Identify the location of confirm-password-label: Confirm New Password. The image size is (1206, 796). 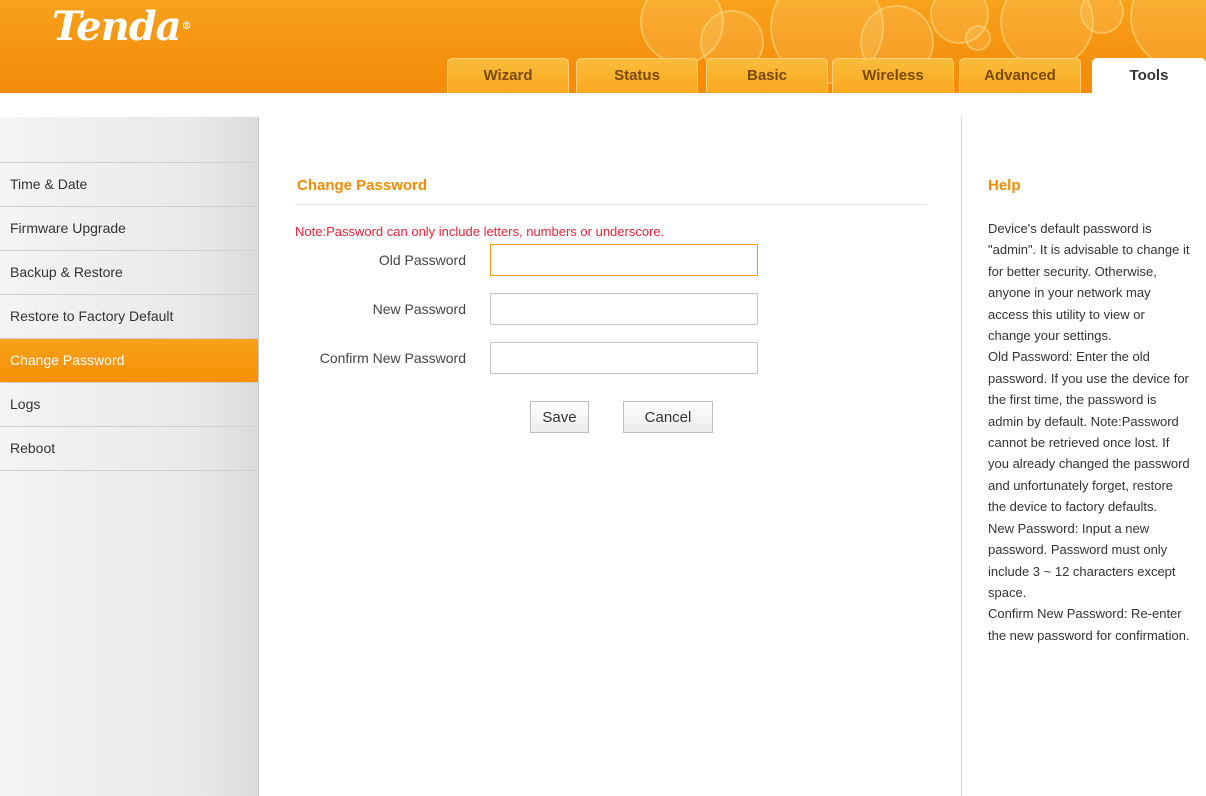
(392, 358).